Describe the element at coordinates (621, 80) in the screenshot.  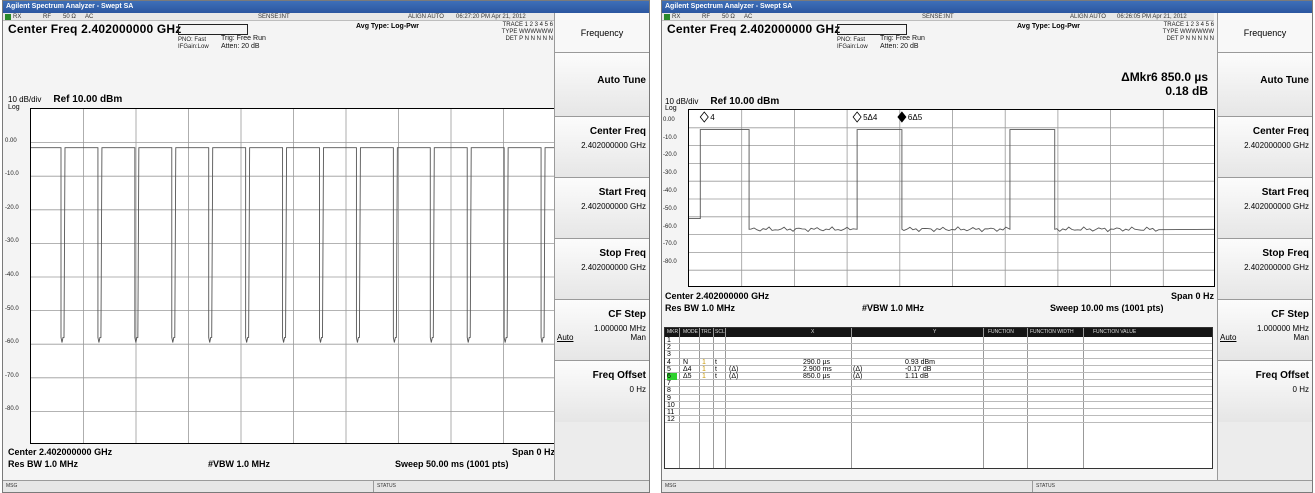
I see `auto-tune-label: Auto Tune` at that location.